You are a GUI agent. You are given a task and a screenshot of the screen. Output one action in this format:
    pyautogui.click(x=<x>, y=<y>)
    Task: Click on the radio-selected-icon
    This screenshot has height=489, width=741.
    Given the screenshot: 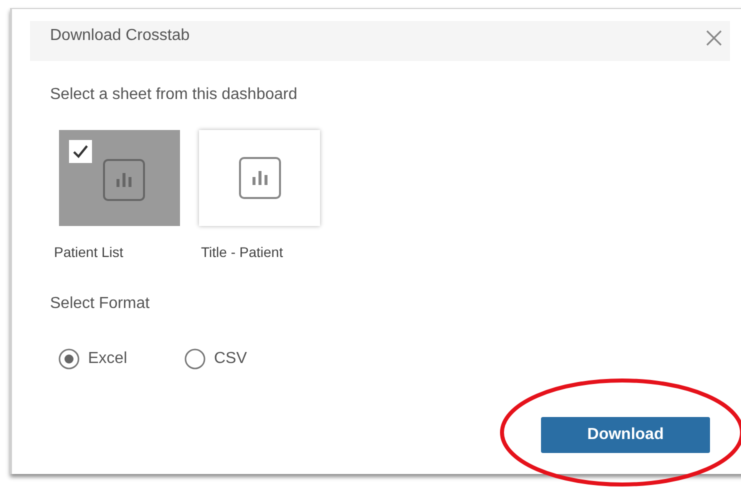 What is the action you would take?
    pyautogui.click(x=69, y=359)
    